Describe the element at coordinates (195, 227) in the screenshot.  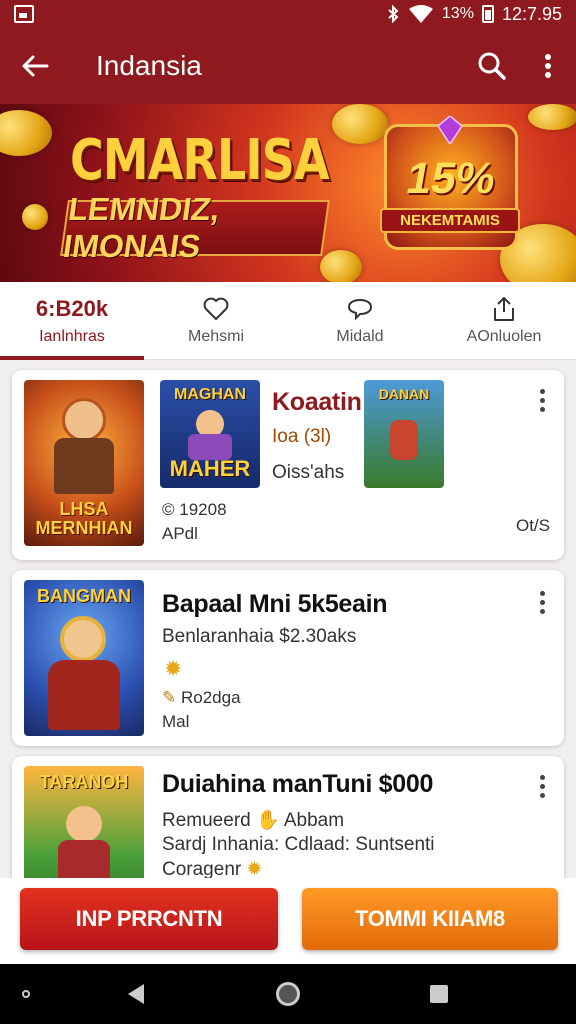
I see `banner-subtitle: LEMNDIZ, IMONAIS` at that location.